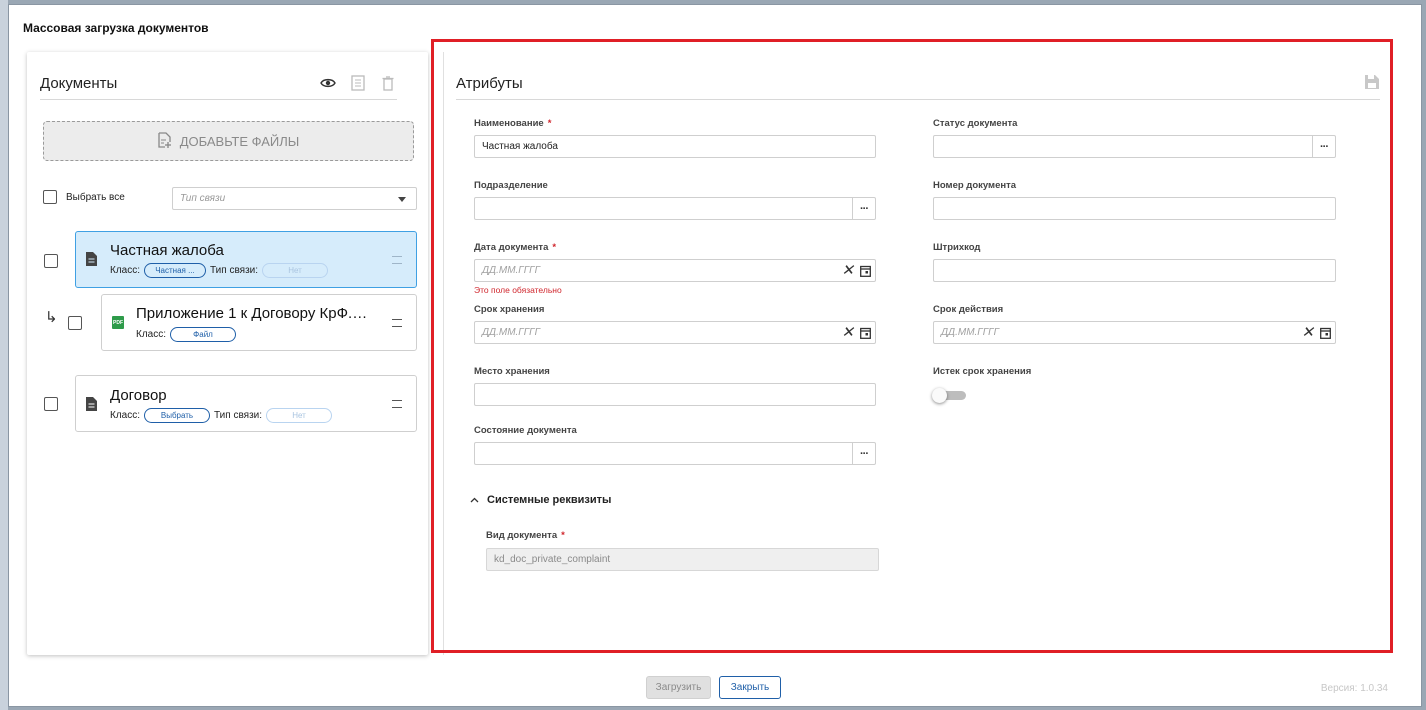  I want to click on attributes-panel-title: Атрибуты, so click(489, 83).